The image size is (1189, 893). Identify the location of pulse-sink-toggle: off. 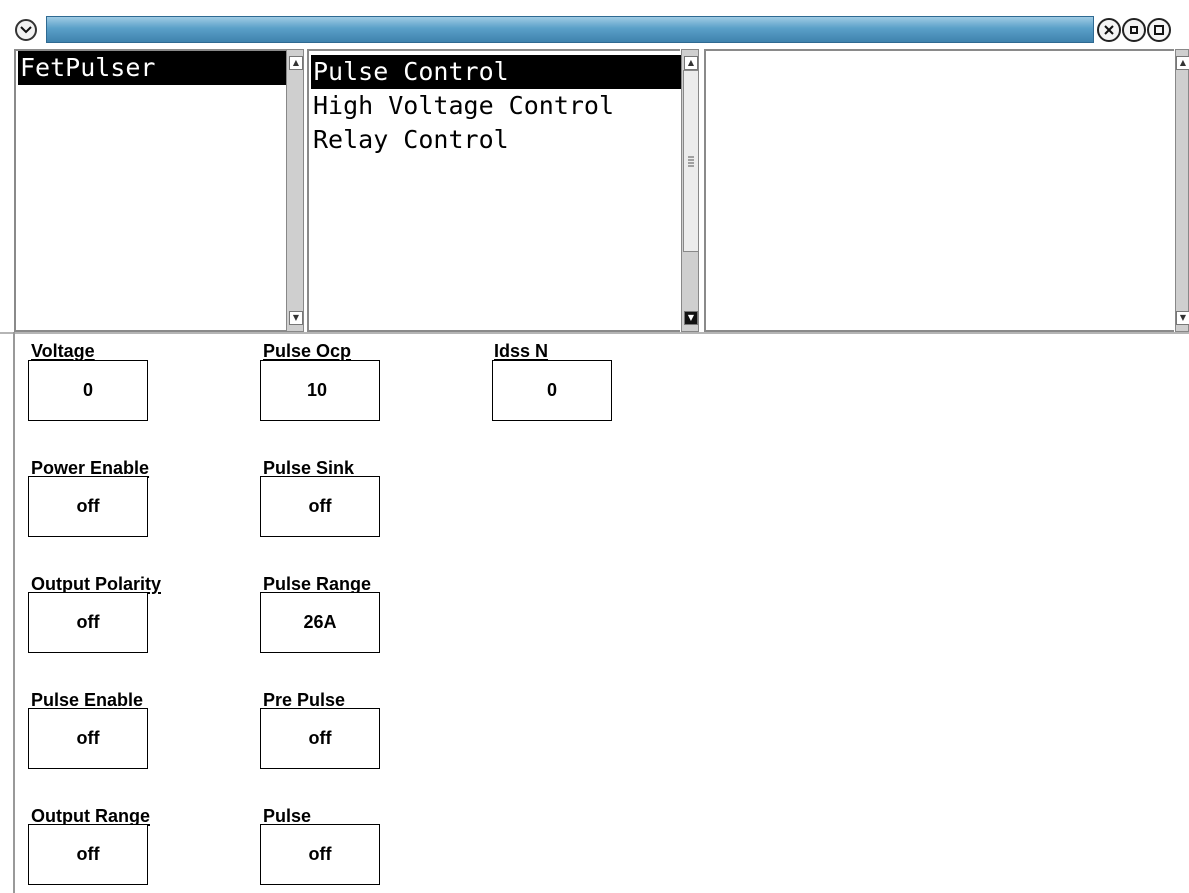
(320, 506).